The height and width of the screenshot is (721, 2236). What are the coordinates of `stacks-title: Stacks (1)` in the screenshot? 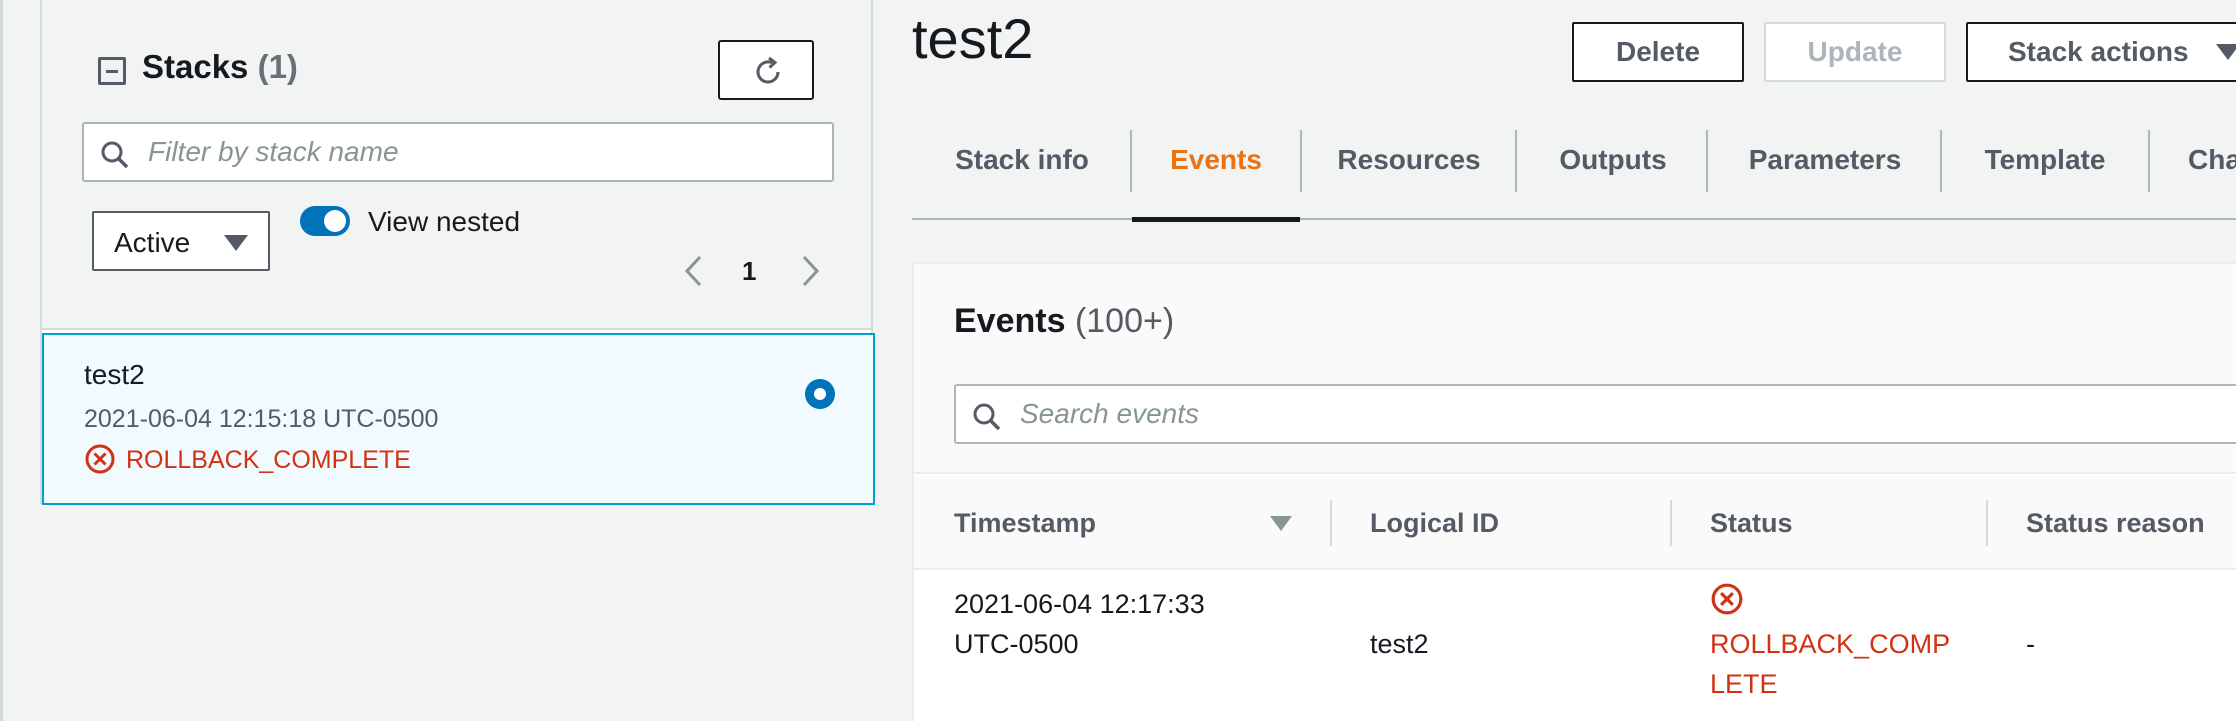 It's located at (220, 67).